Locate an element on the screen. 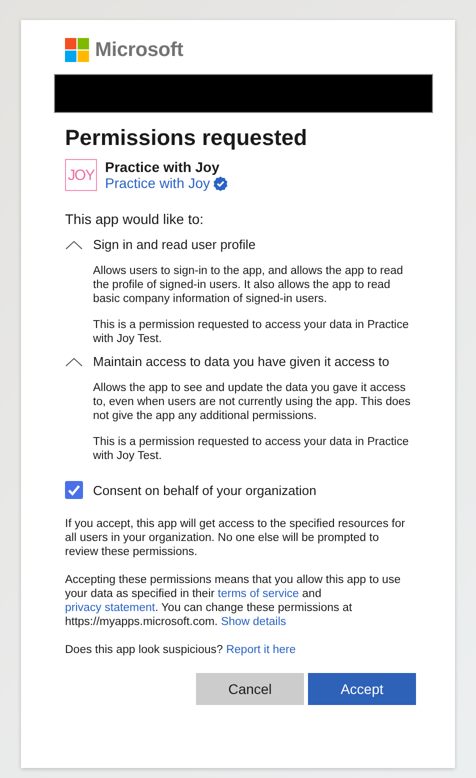  permission-description: Allows the app to see and update the data you gave it access to, even when users are not currently using the app. This does not give the app any additional permissions. is located at coordinates (252, 402).